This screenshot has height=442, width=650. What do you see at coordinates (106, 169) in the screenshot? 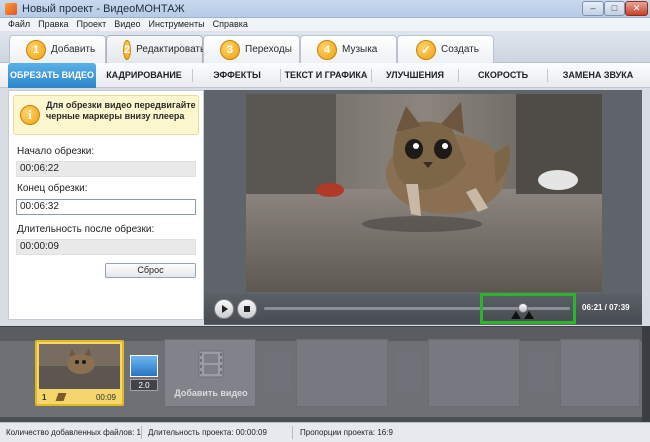
I see `trim-start-field: 00:06:22` at bounding box center [106, 169].